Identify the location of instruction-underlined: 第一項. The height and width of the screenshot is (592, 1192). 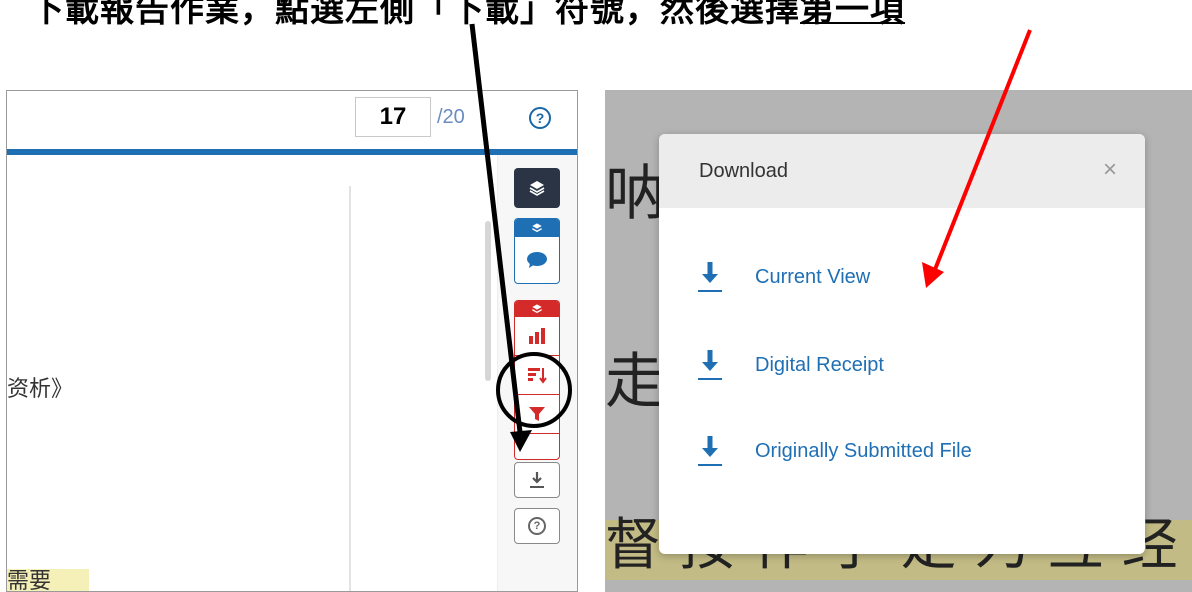
(852, 15).